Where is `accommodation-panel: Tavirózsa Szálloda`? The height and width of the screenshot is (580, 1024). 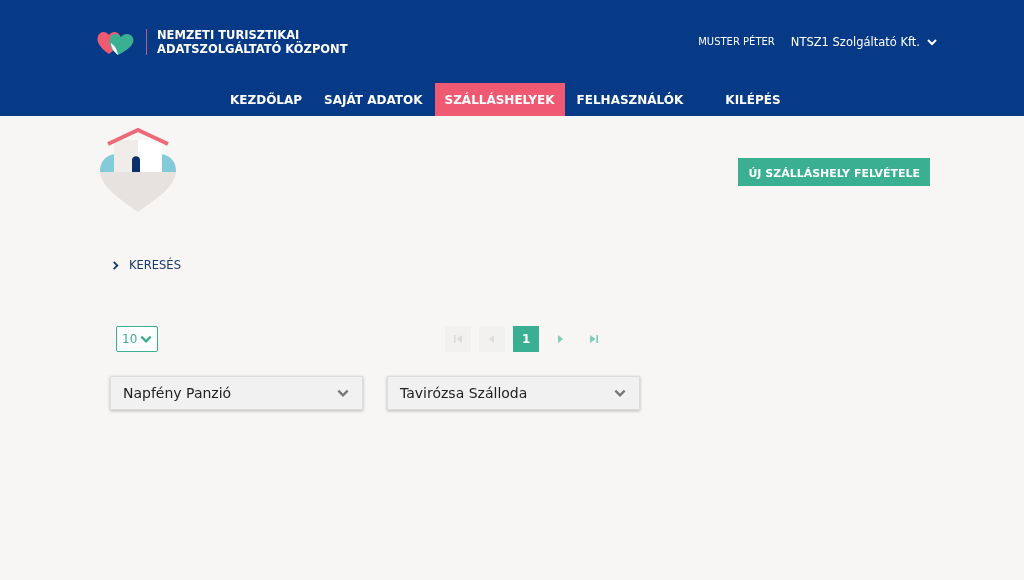 accommodation-panel: Tavirózsa Szálloda is located at coordinates (513, 393).